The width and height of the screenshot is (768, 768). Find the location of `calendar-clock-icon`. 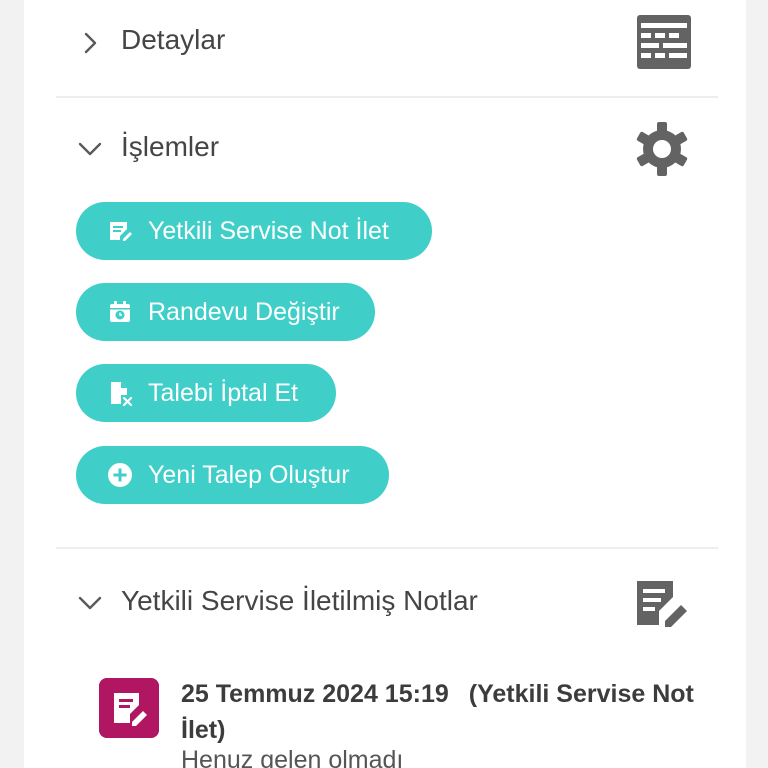

calendar-clock-icon is located at coordinates (120, 311).